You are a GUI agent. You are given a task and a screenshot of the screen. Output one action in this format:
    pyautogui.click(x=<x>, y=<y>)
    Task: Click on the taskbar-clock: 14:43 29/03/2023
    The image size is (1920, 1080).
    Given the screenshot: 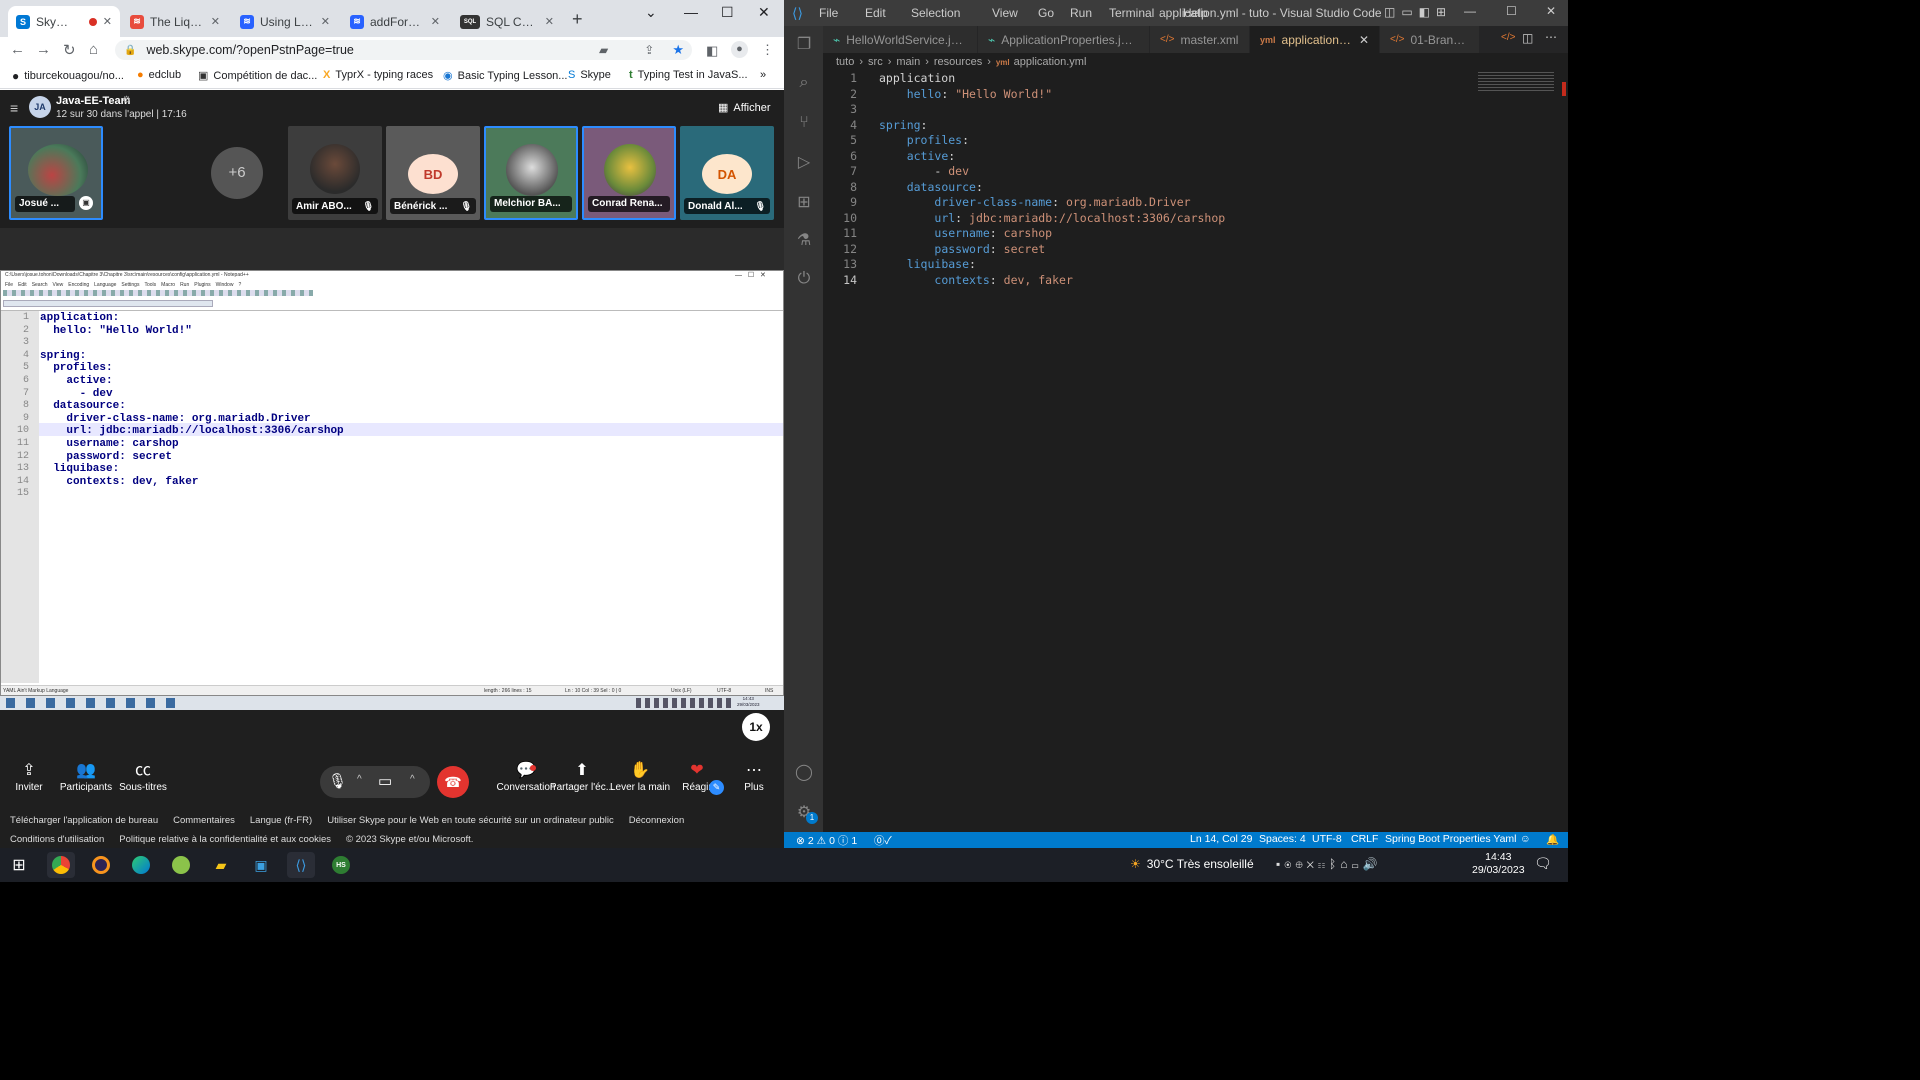 What is the action you would take?
    pyautogui.click(x=1498, y=864)
    